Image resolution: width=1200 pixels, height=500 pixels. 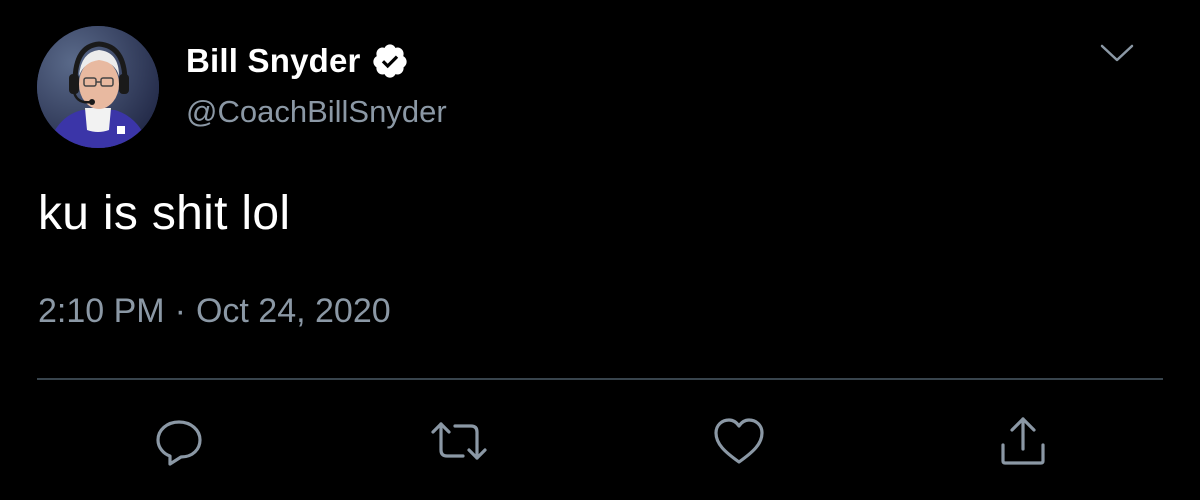 I want to click on author-name-row: Bill Snyder, so click(x=297, y=61).